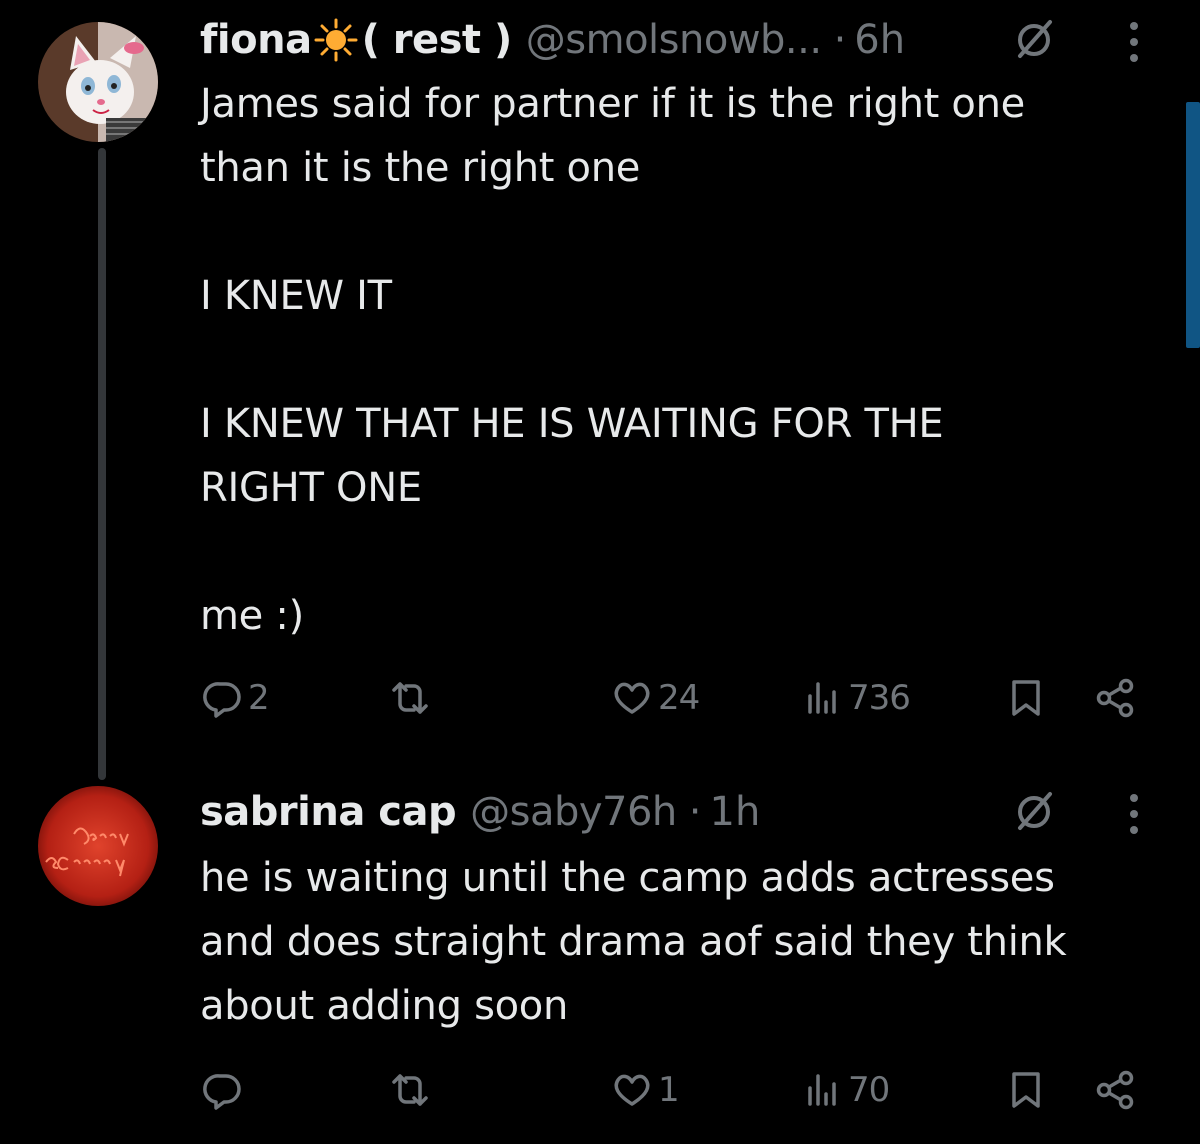  I want to click on view-count: 736, so click(879, 698).